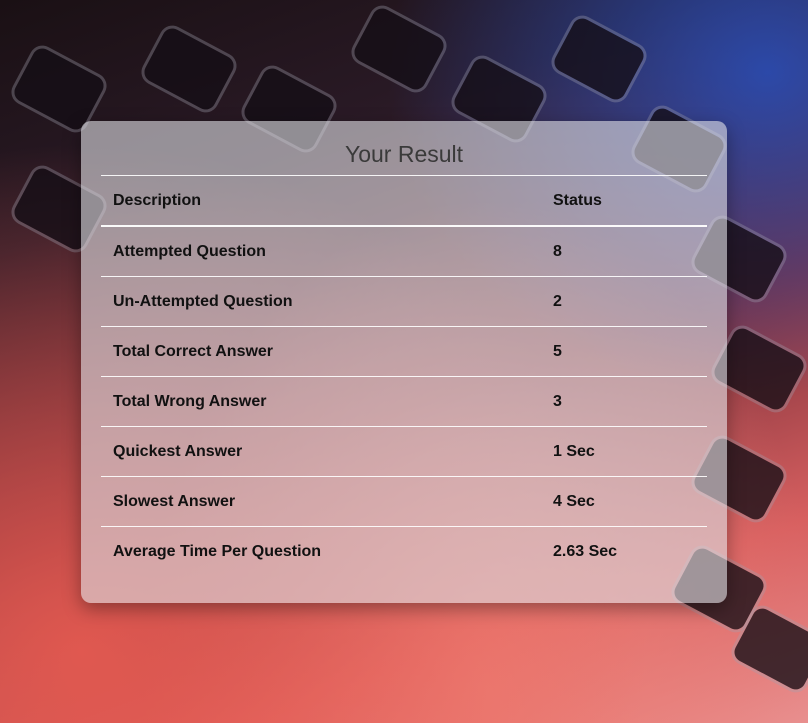 This screenshot has width=808, height=723. Describe the element at coordinates (321, 251) in the screenshot. I see `row-description: Attempted Question` at that location.